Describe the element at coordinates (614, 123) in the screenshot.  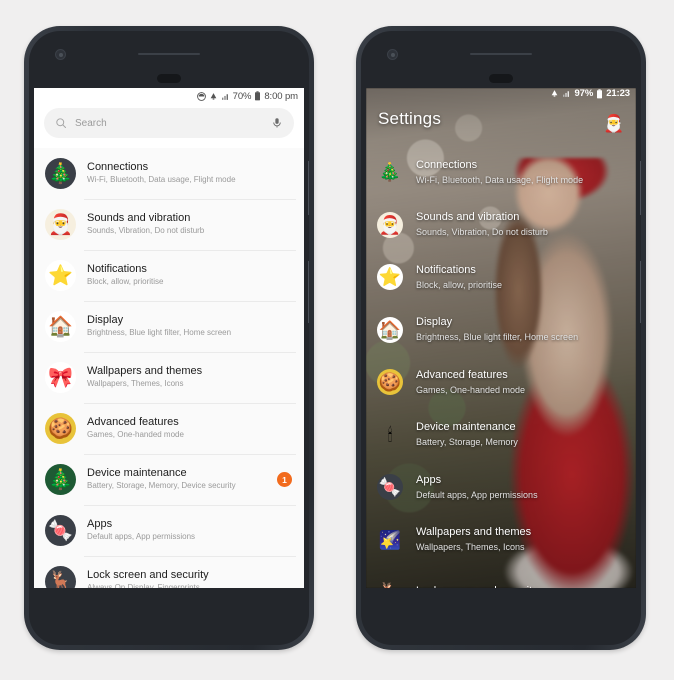
I see `santa-chimney-icon: 🎅` at that location.